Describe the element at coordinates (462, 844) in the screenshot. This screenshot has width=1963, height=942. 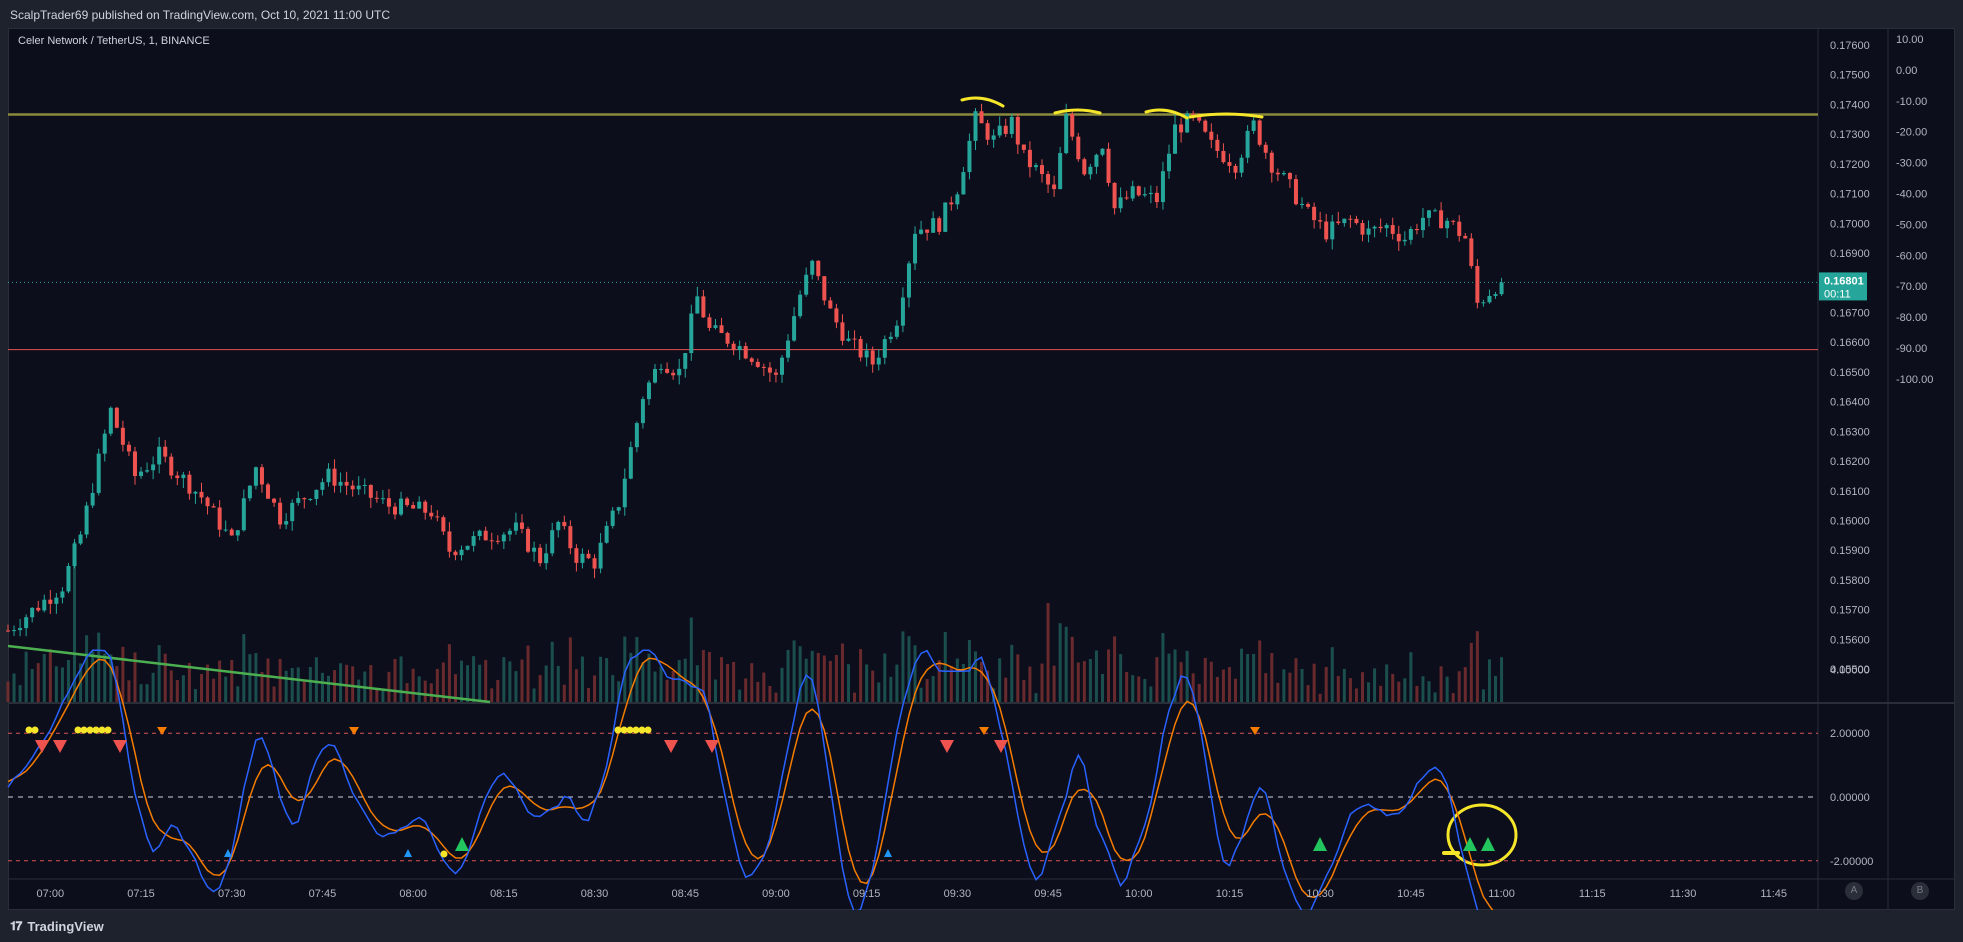
I see `buy-signal-icon` at that location.